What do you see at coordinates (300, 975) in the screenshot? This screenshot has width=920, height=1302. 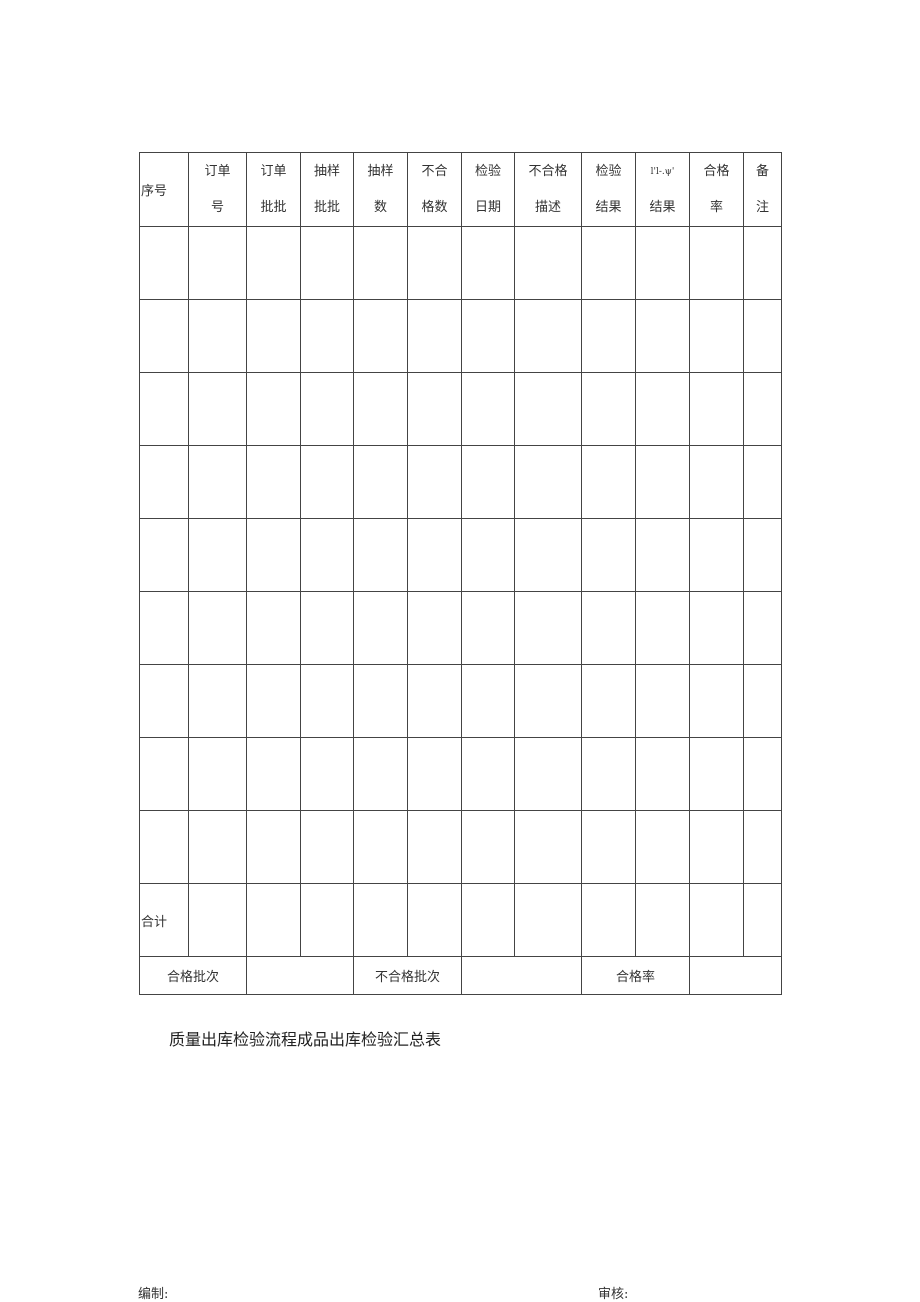 I see `pass-batches-value` at bounding box center [300, 975].